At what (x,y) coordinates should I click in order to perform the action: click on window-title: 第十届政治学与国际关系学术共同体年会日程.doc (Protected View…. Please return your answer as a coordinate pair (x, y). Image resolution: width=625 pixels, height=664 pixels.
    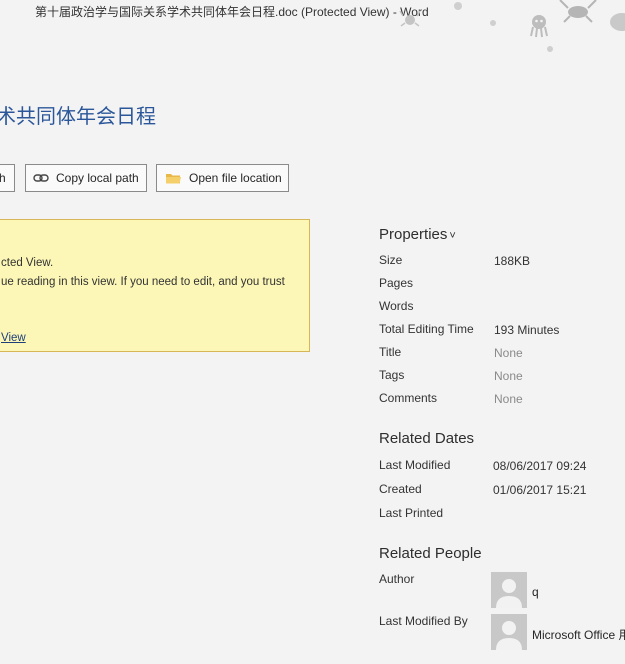
    Looking at the image, I should click on (232, 12).